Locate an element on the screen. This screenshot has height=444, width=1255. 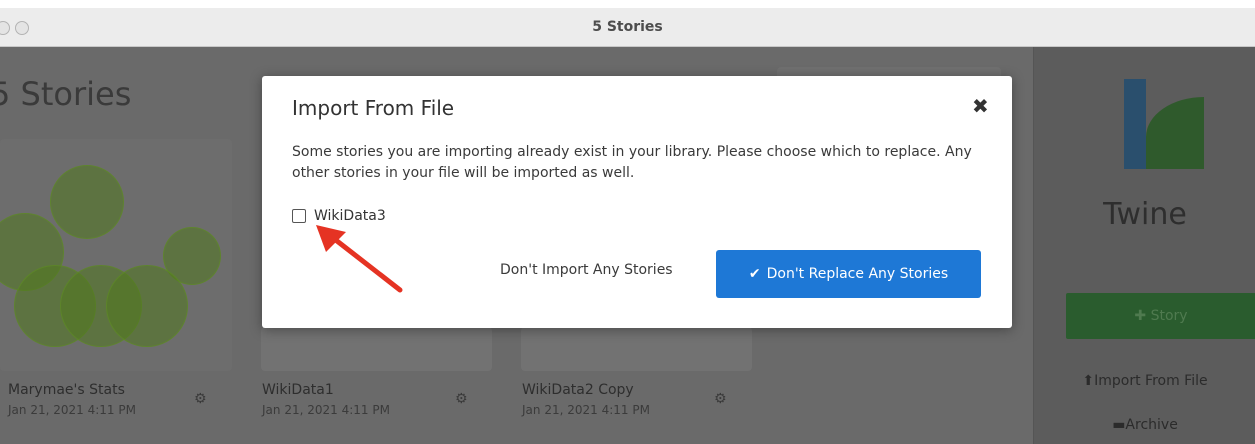
window-minimize-control is located at coordinates (22, 28).